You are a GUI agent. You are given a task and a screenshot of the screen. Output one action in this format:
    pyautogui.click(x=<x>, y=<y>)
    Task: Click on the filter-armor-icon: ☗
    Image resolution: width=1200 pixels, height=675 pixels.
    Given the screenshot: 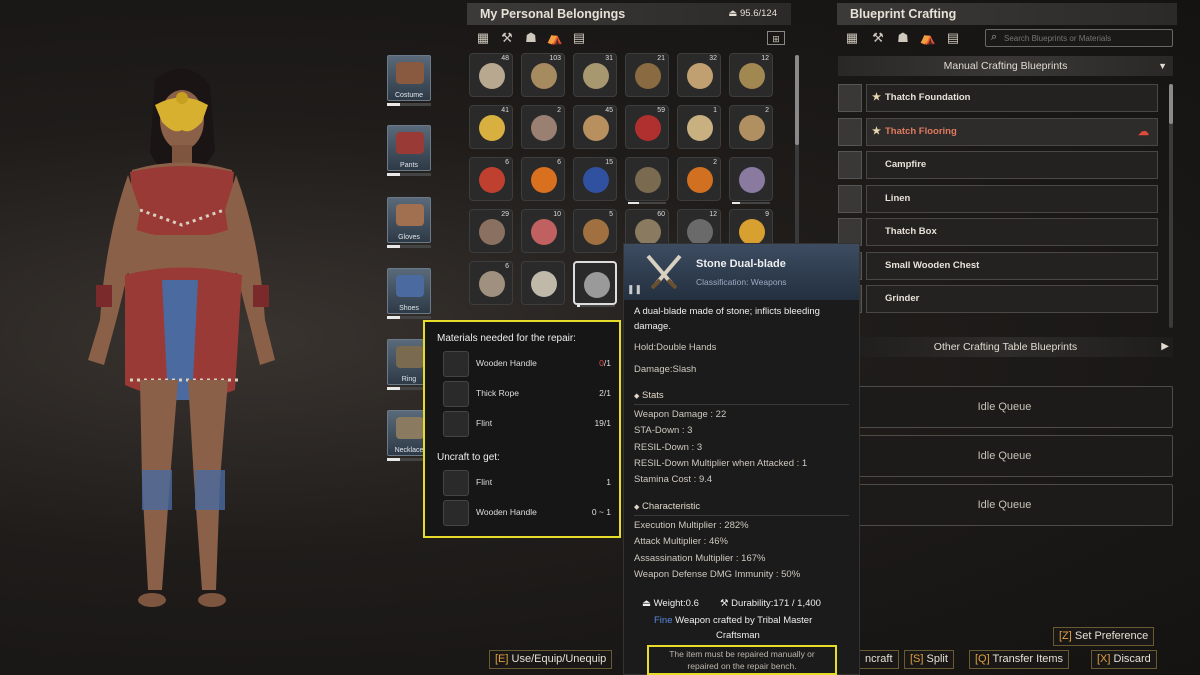 What is the action you would take?
    pyautogui.click(x=531, y=38)
    